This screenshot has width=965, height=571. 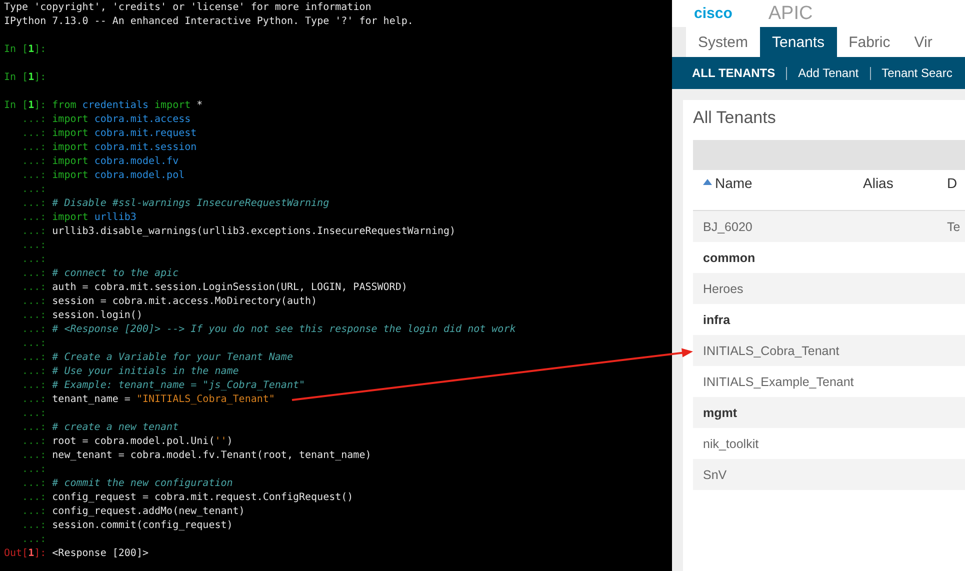 I want to click on subnav-link: ALL TENANTS, so click(x=734, y=73).